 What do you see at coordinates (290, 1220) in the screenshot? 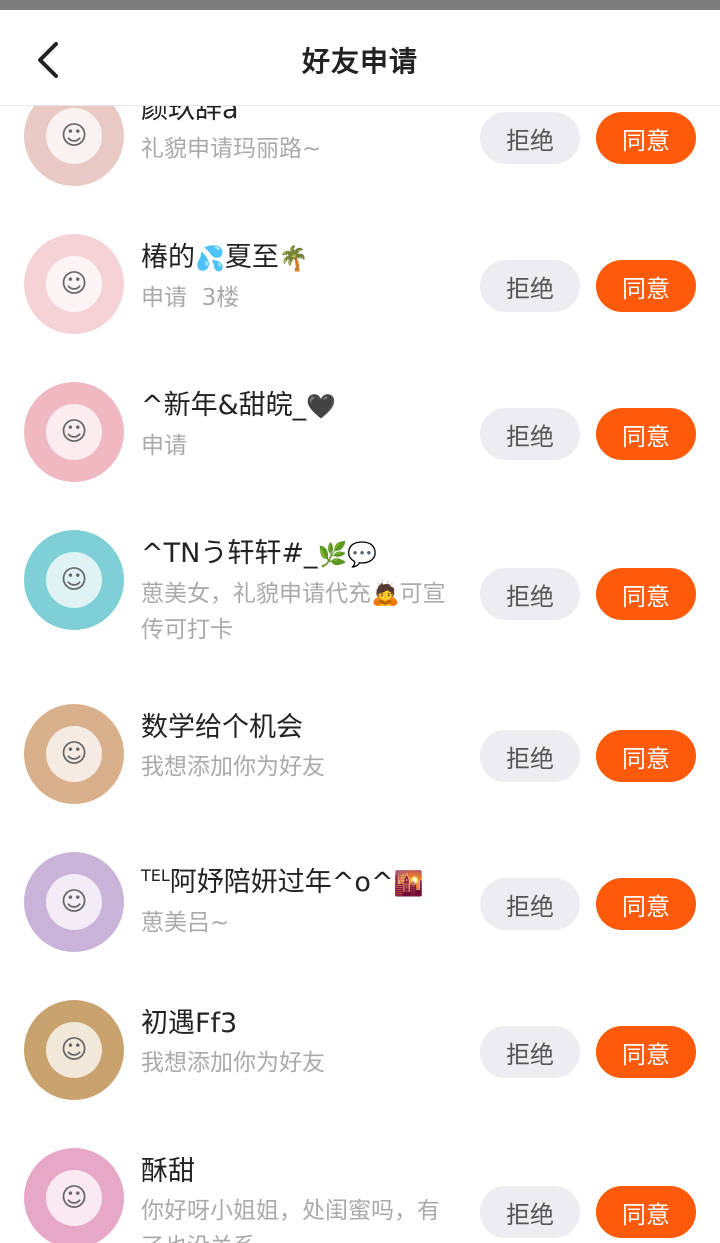
I see `request-message: 你好呀小姐姐，处闺蜜吗，有了也没关系` at bounding box center [290, 1220].